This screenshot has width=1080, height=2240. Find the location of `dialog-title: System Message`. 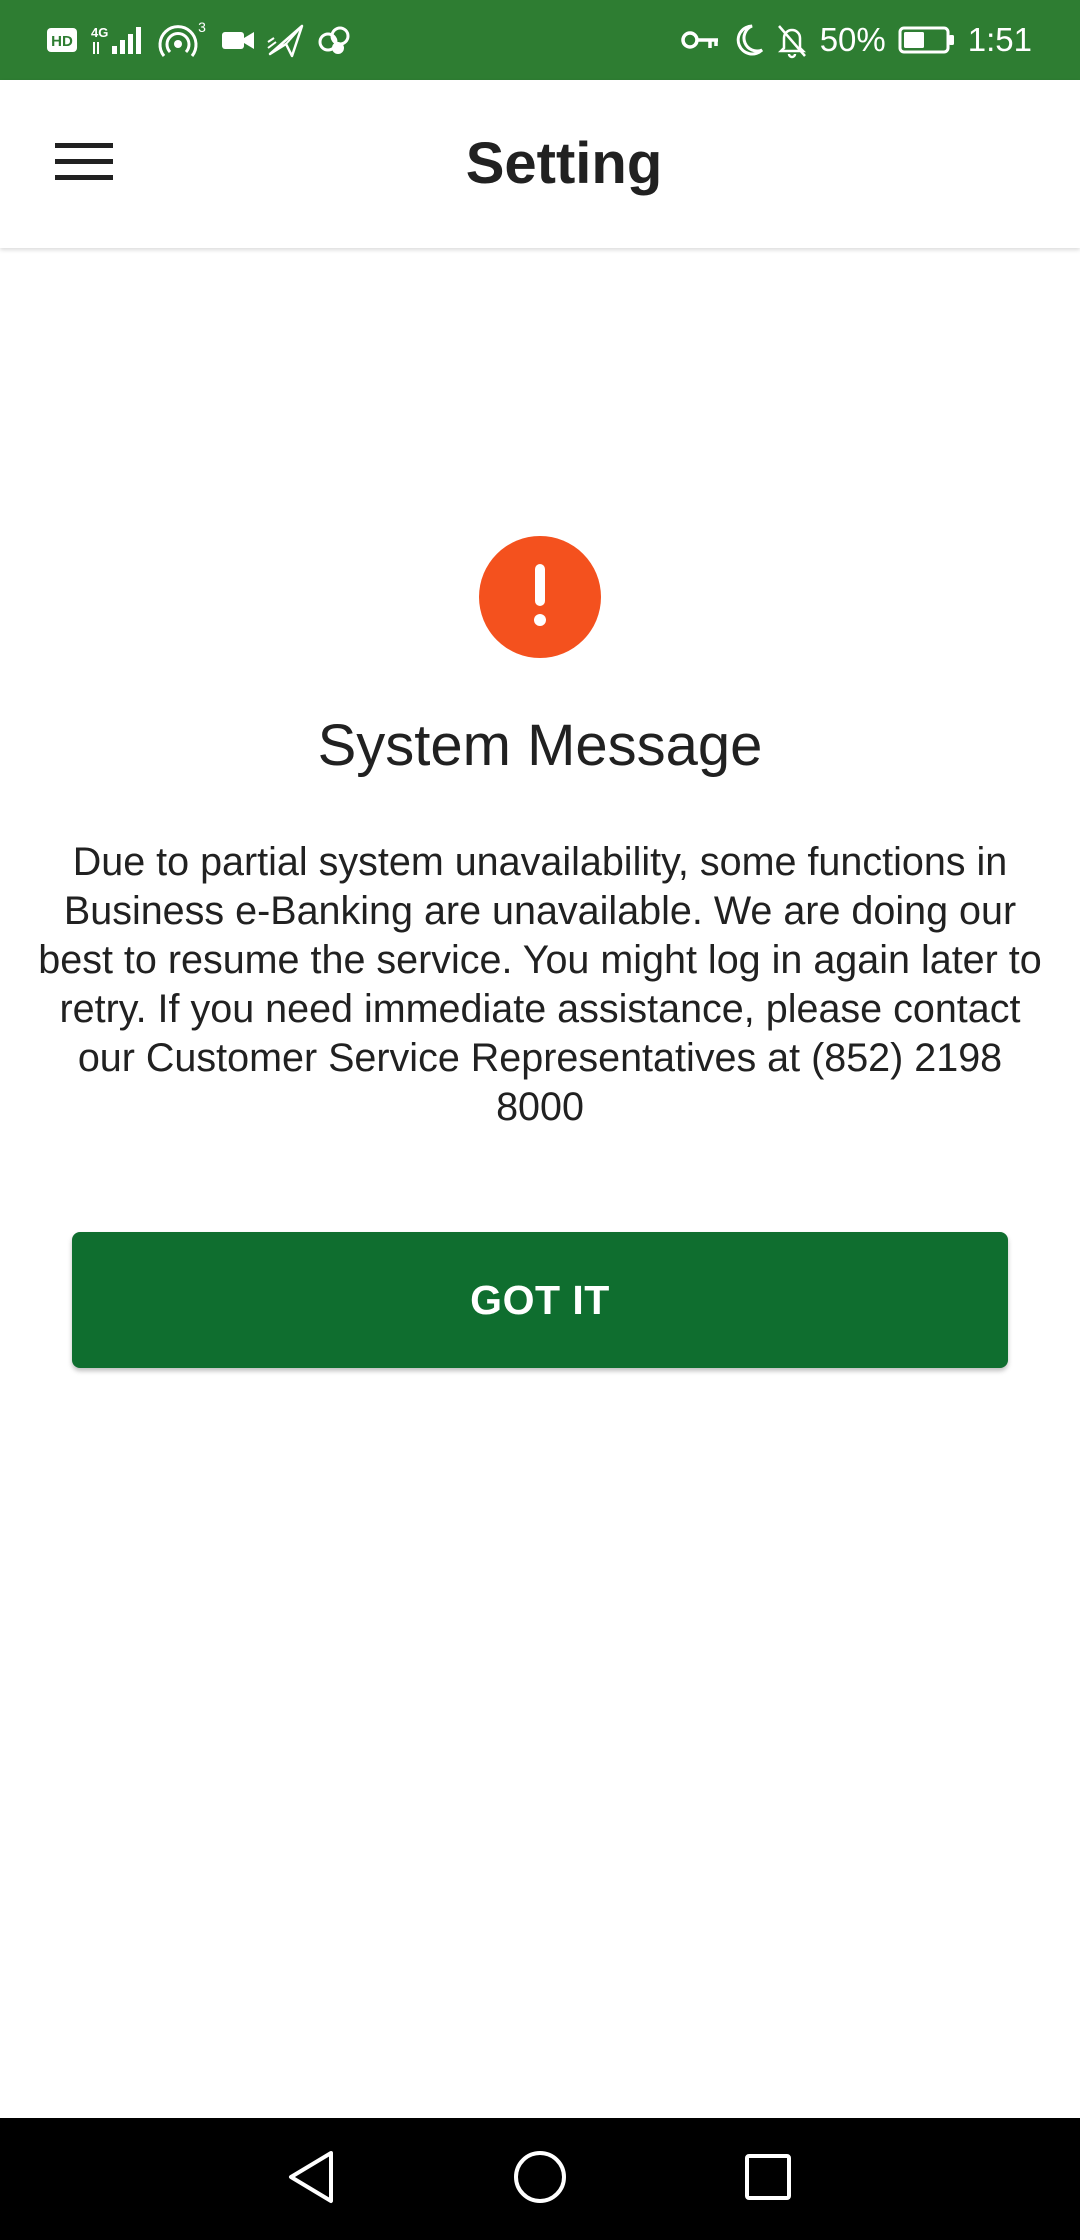

dialog-title: System Message is located at coordinates (540, 745).